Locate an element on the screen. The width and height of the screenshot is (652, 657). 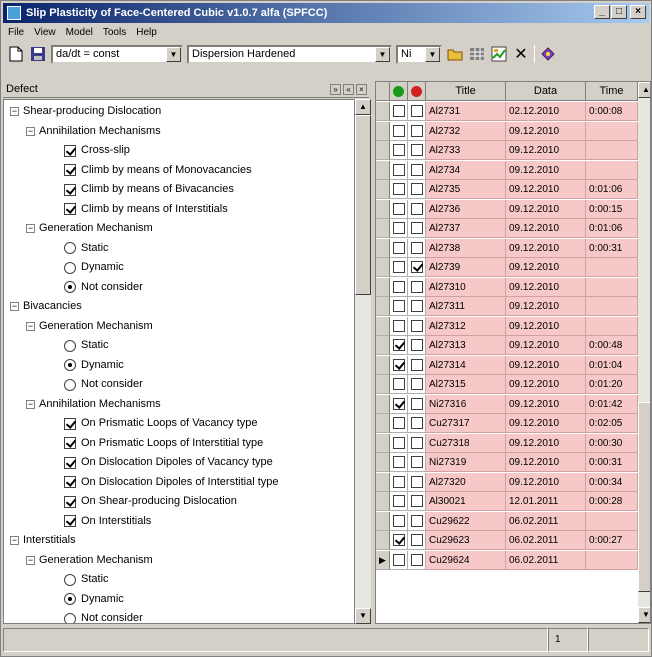
table-row: Al27313 09.12.2010 0:00:48 is located at coordinates (507, 345).